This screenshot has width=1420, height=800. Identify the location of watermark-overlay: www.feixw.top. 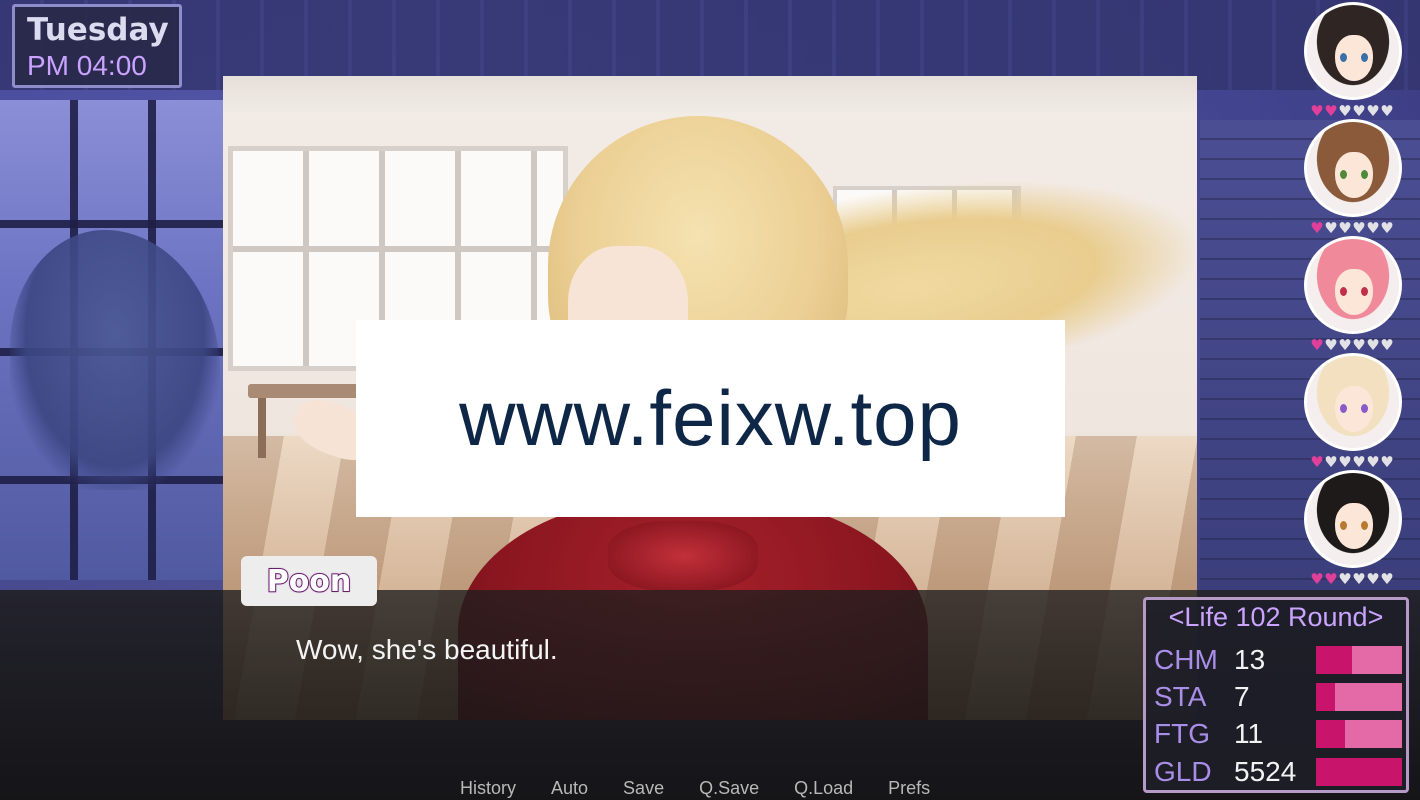
(710, 418).